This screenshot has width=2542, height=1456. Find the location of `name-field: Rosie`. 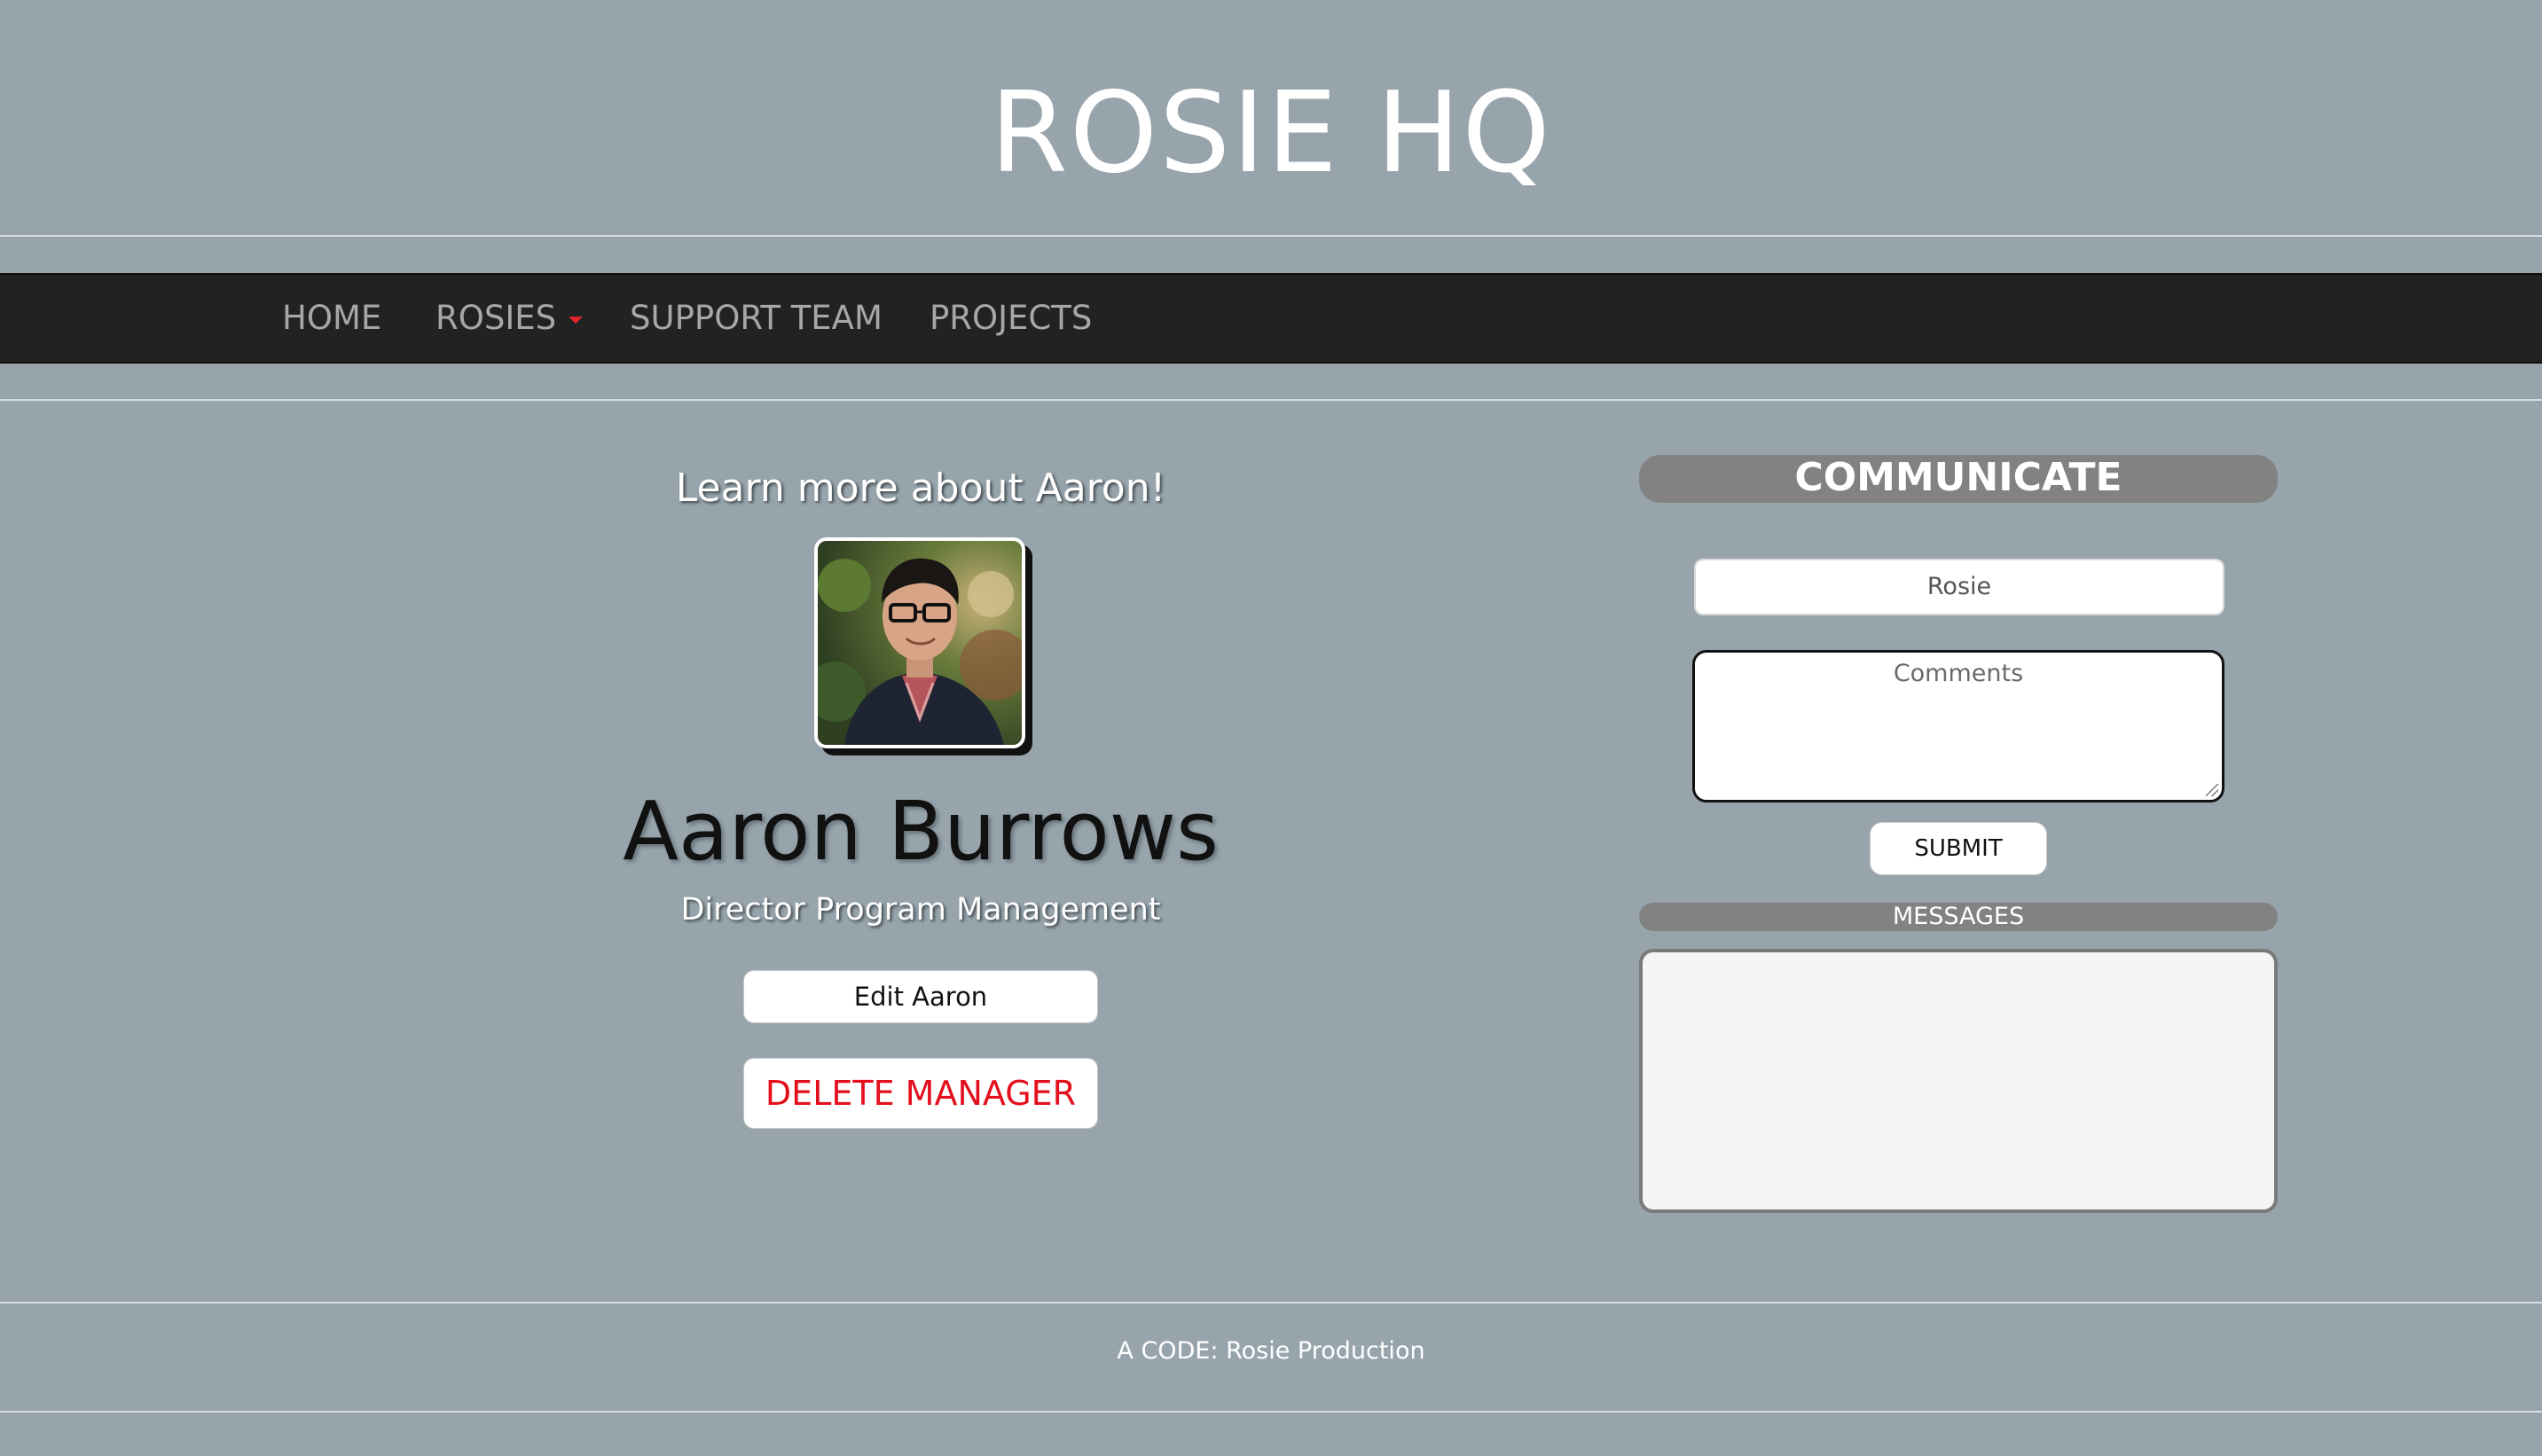

name-field: Rosie is located at coordinates (1959, 587).